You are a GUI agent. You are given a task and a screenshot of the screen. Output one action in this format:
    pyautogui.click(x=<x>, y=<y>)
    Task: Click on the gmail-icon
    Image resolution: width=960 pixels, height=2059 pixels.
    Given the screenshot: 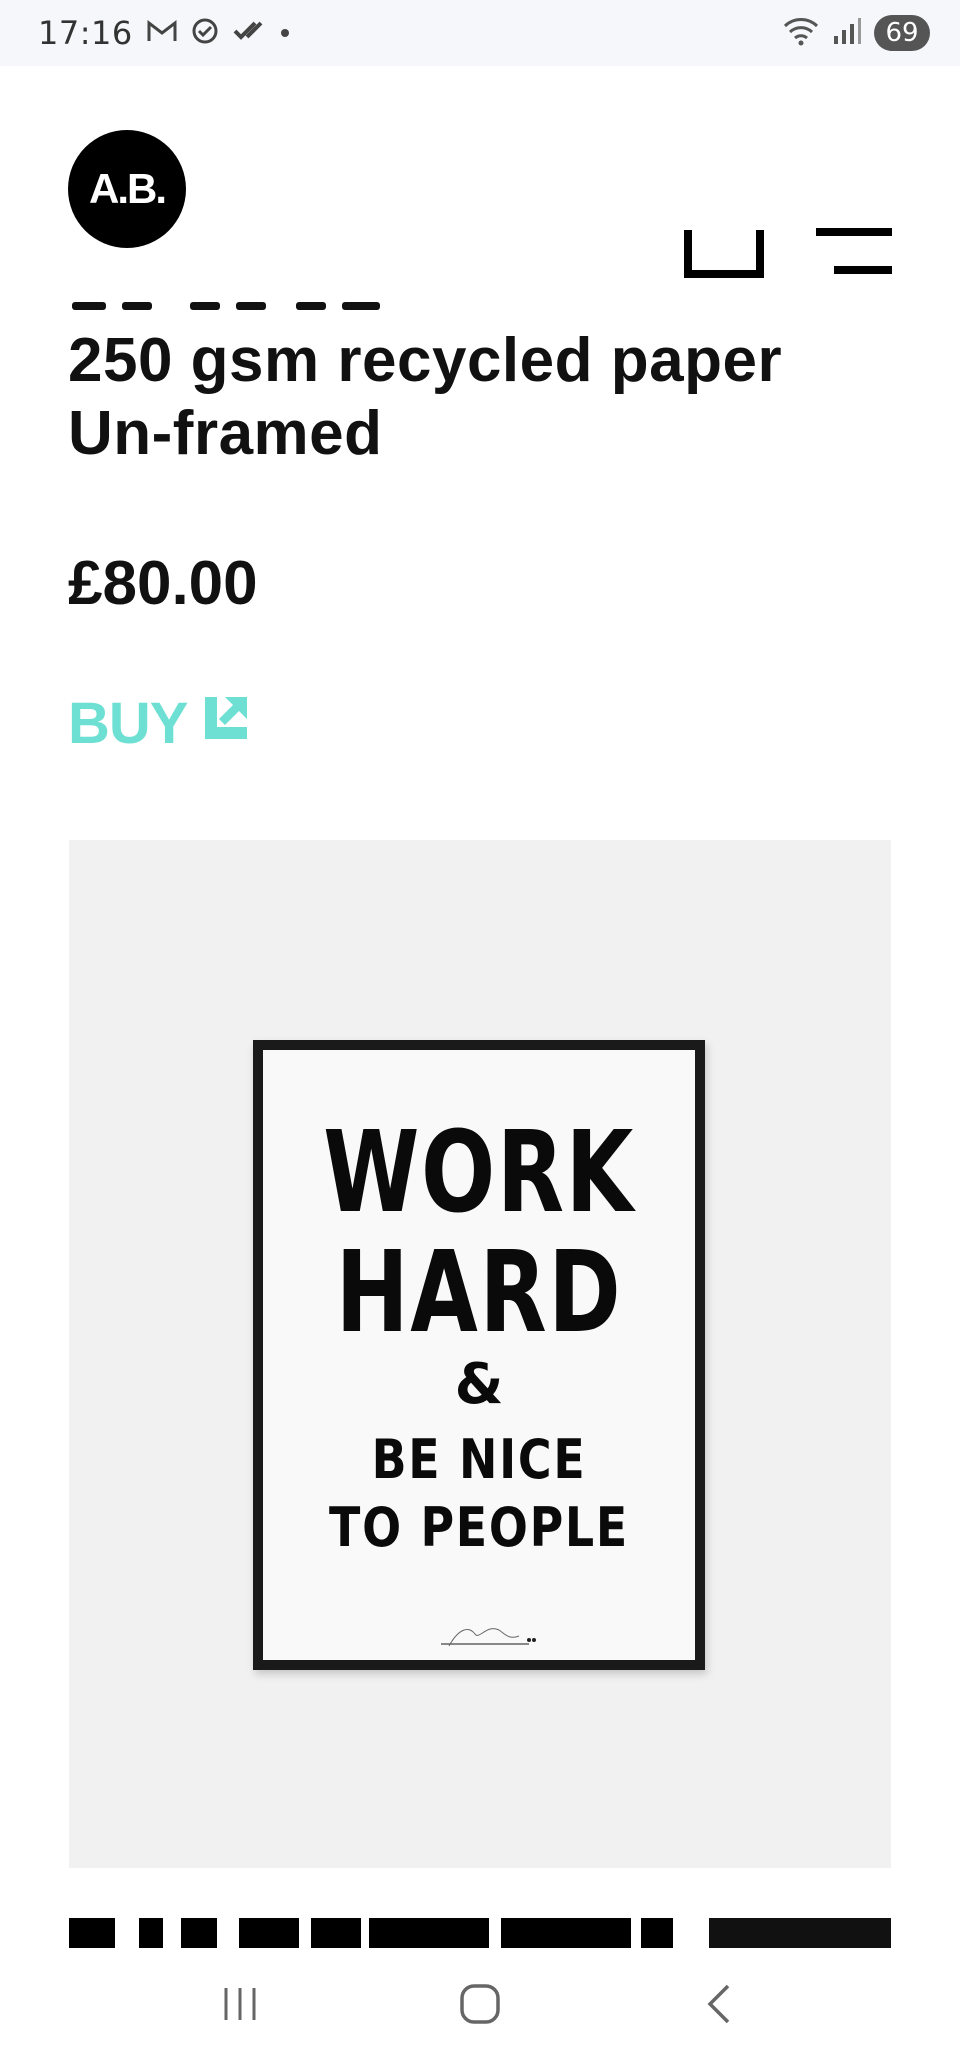 What is the action you would take?
    pyautogui.click(x=162, y=33)
    